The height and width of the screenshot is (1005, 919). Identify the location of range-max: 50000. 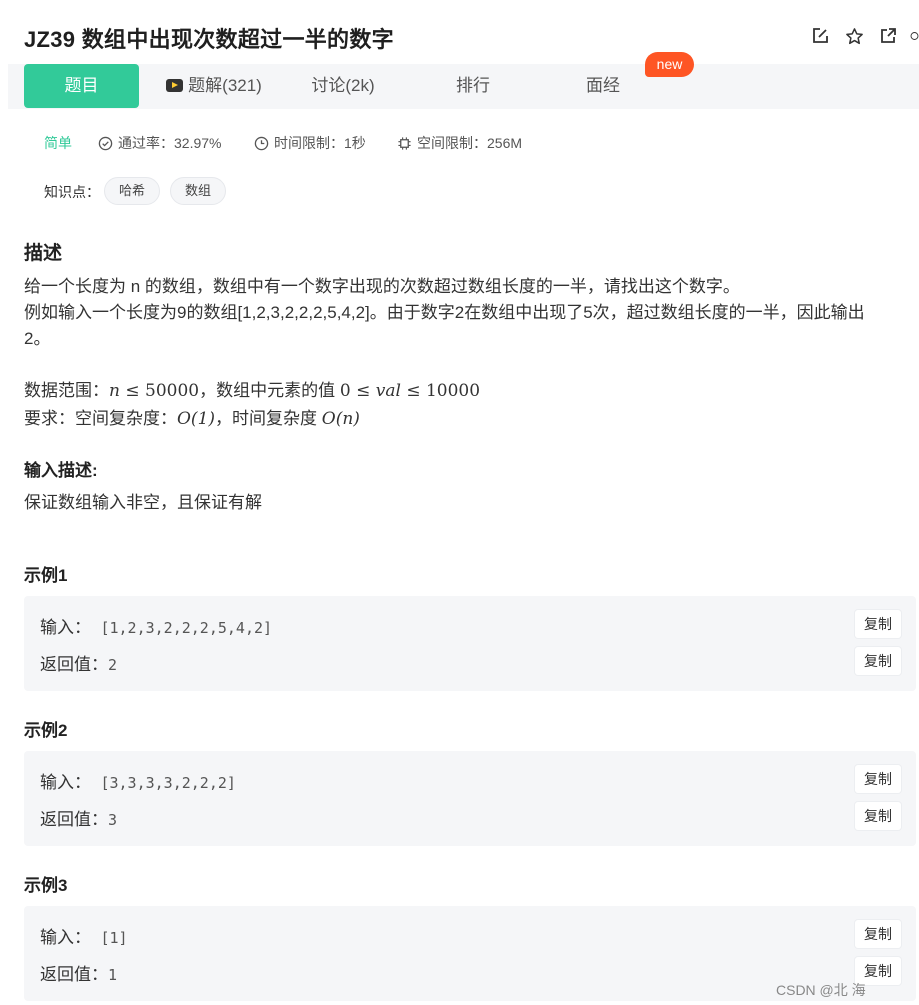
(172, 391).